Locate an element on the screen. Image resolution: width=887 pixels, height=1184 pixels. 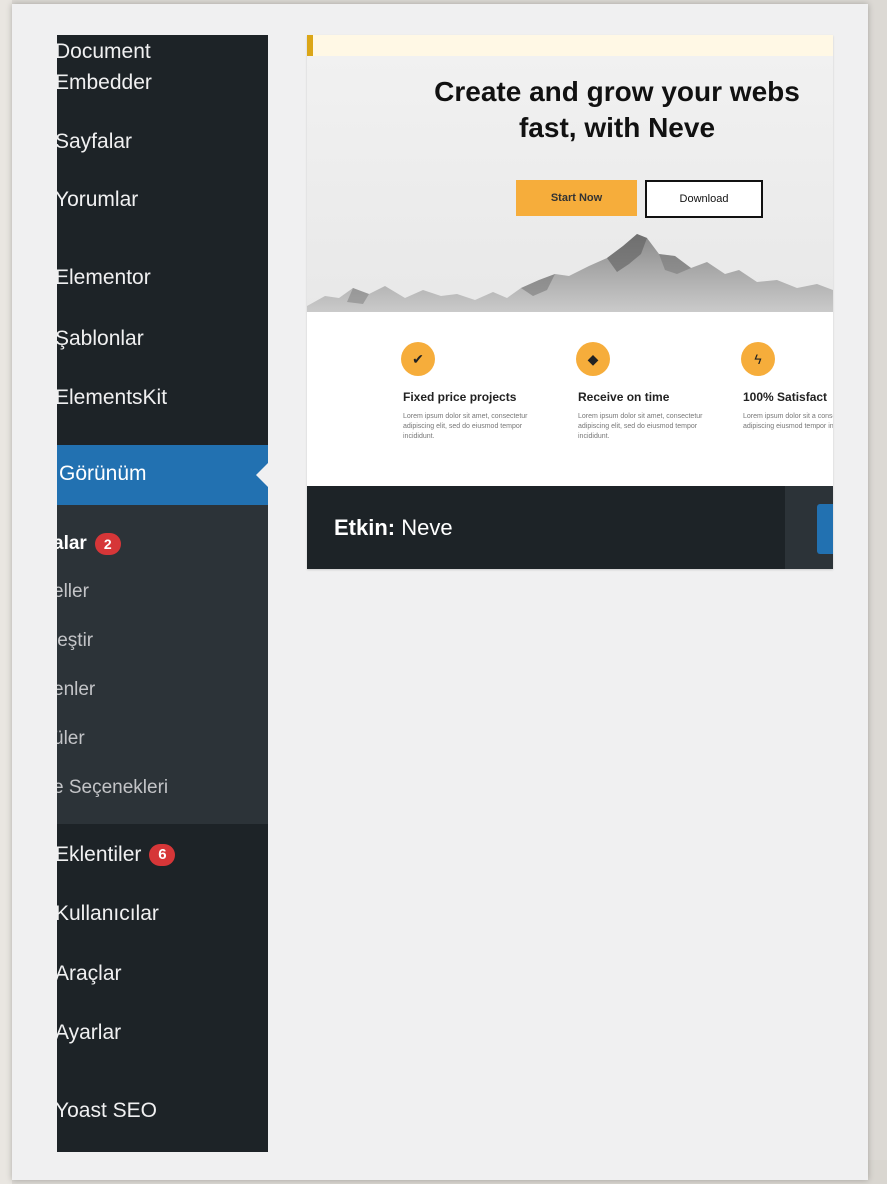
sidebar-item-elementor: Elementor is located at coordinates (162, 278).